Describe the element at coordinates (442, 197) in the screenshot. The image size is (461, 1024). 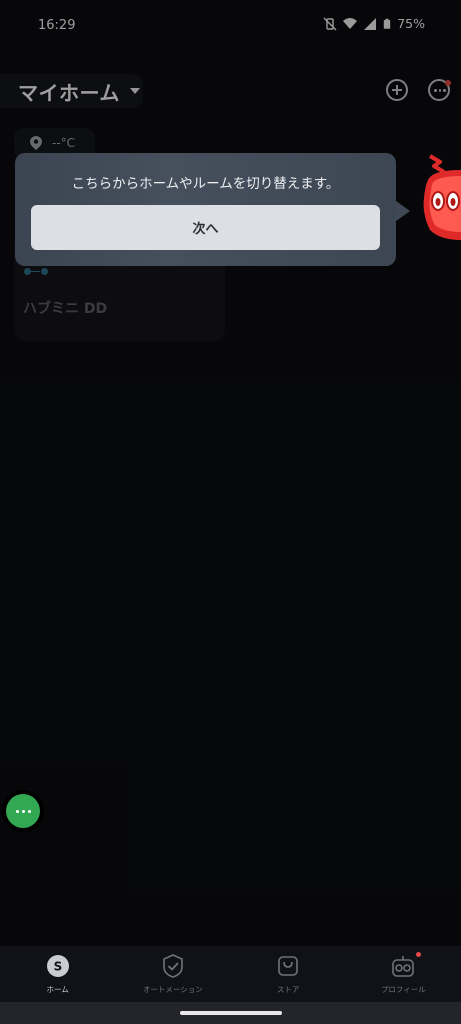
I see `mascot-robot-icon` at that location.